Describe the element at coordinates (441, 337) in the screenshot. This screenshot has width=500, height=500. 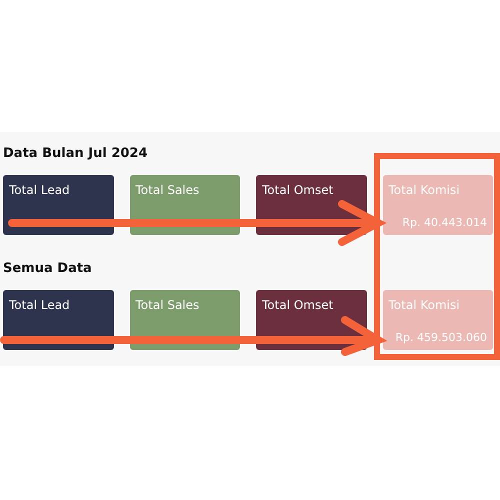
I see `card-value: Rp. 459.503.060` at that location.